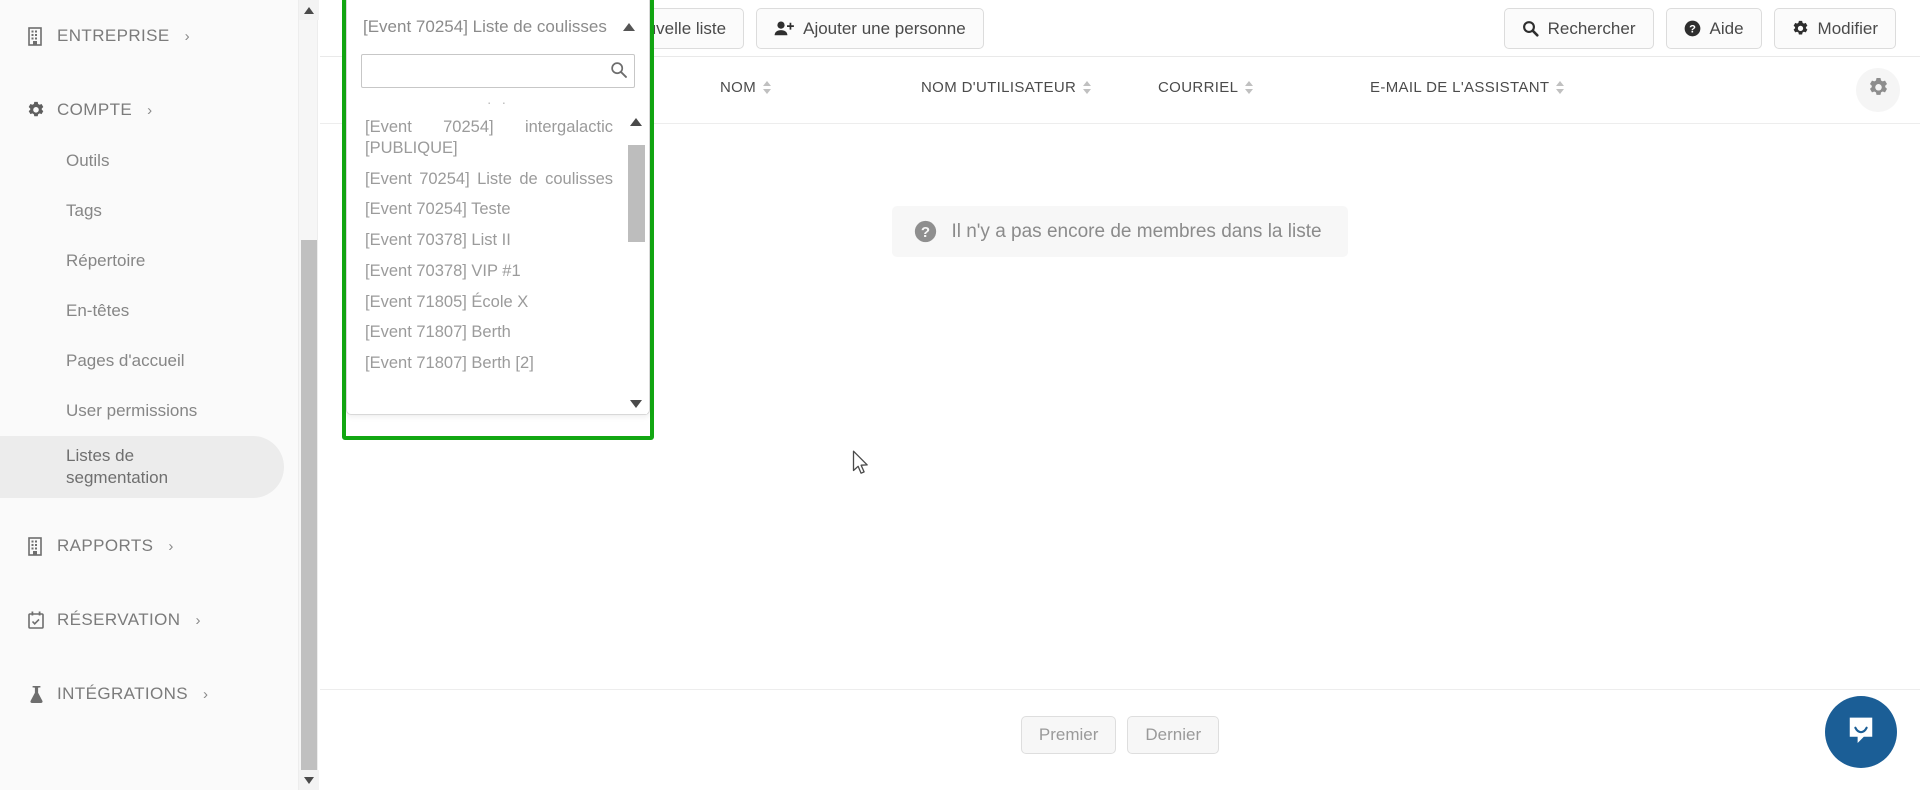 This screenshot has height=790, width=1920. I want to click on sidebar-group-entreprise: ENTREPRISE ›, so click(150, 36).